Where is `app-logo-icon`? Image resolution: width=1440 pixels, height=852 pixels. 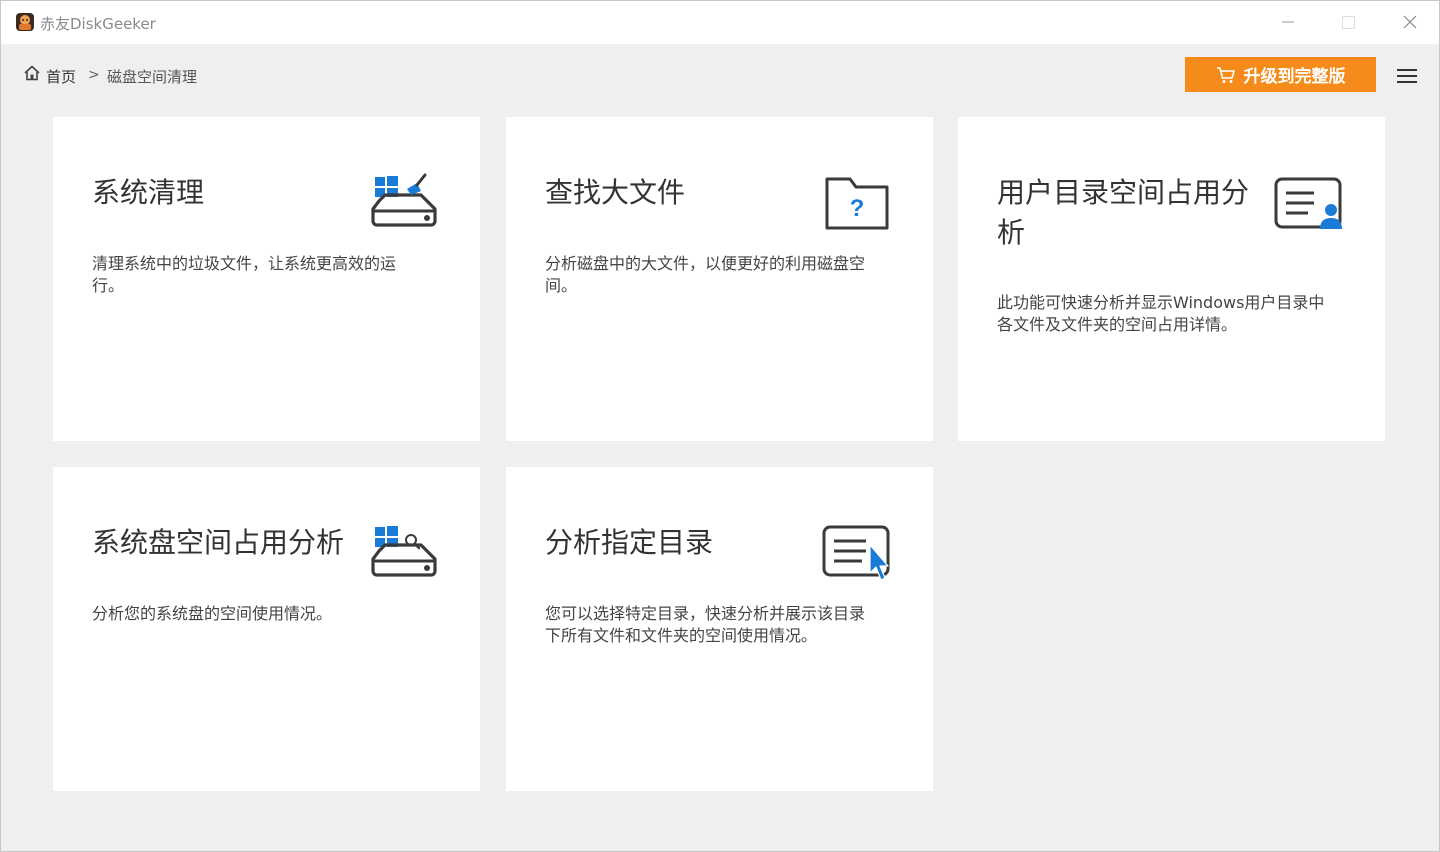 app-logo-icon is located at coordinates (25, 22).